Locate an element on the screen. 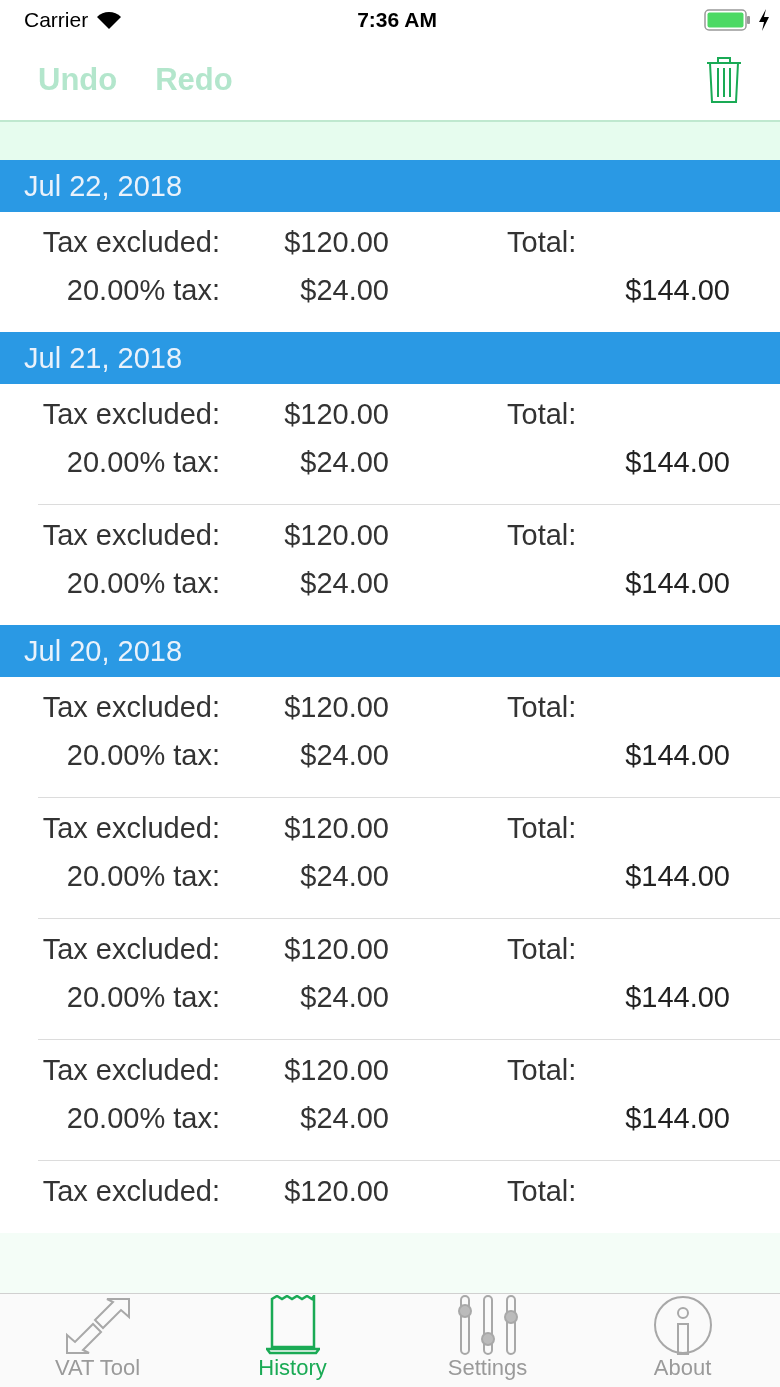 Image resolution: width=780 pixels, height=1387 pixels. charging-bolt-icon is located at coordinates (764, 20).